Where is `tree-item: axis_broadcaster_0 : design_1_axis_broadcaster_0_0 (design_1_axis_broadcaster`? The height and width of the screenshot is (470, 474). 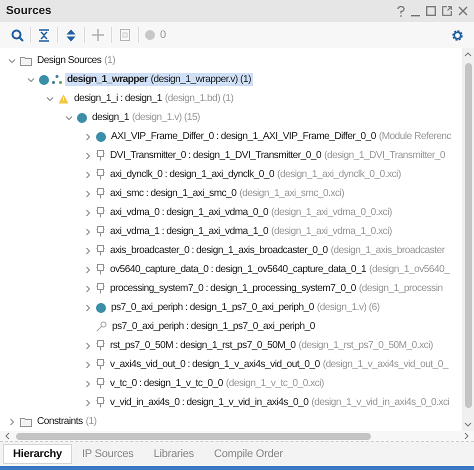
tree-item: axis_broadcaster_0 : design_1_axis_broadcaster_0_0 (design_1_axis_broadcaster is located at coordinates (277, 250).